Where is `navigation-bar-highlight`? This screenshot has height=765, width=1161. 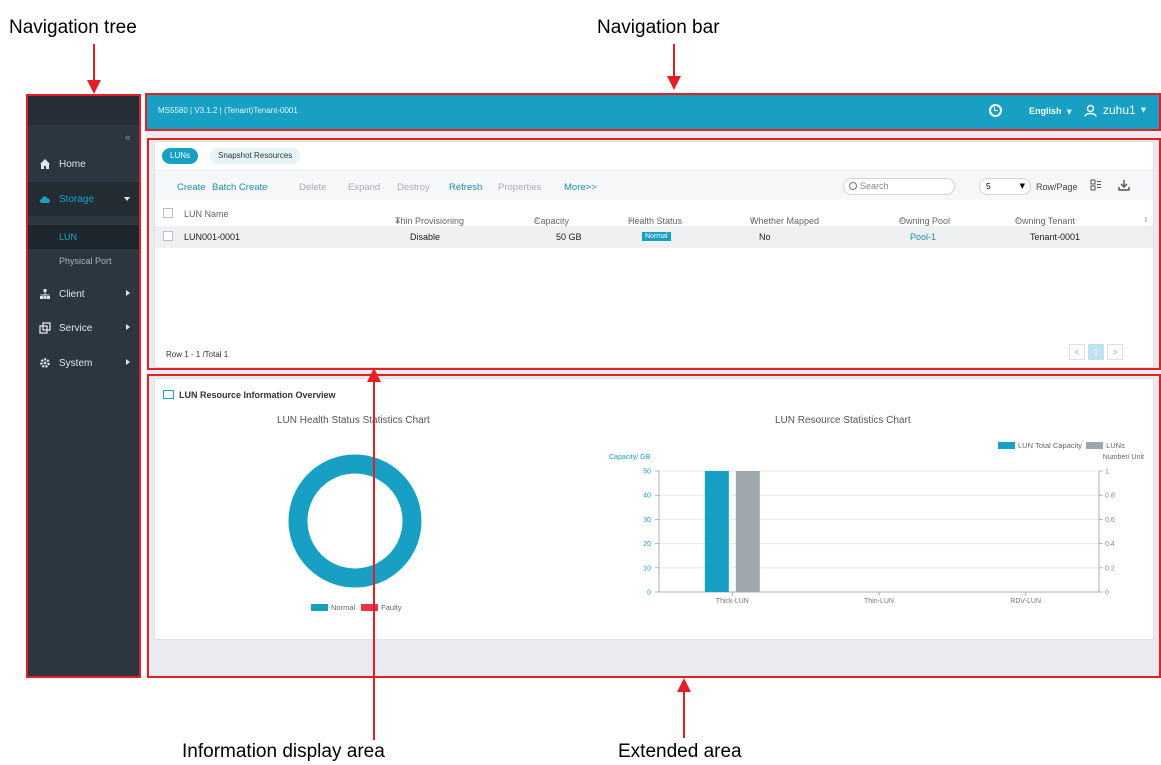
navigation-bar-highlight is located at coordinates (653, 112).